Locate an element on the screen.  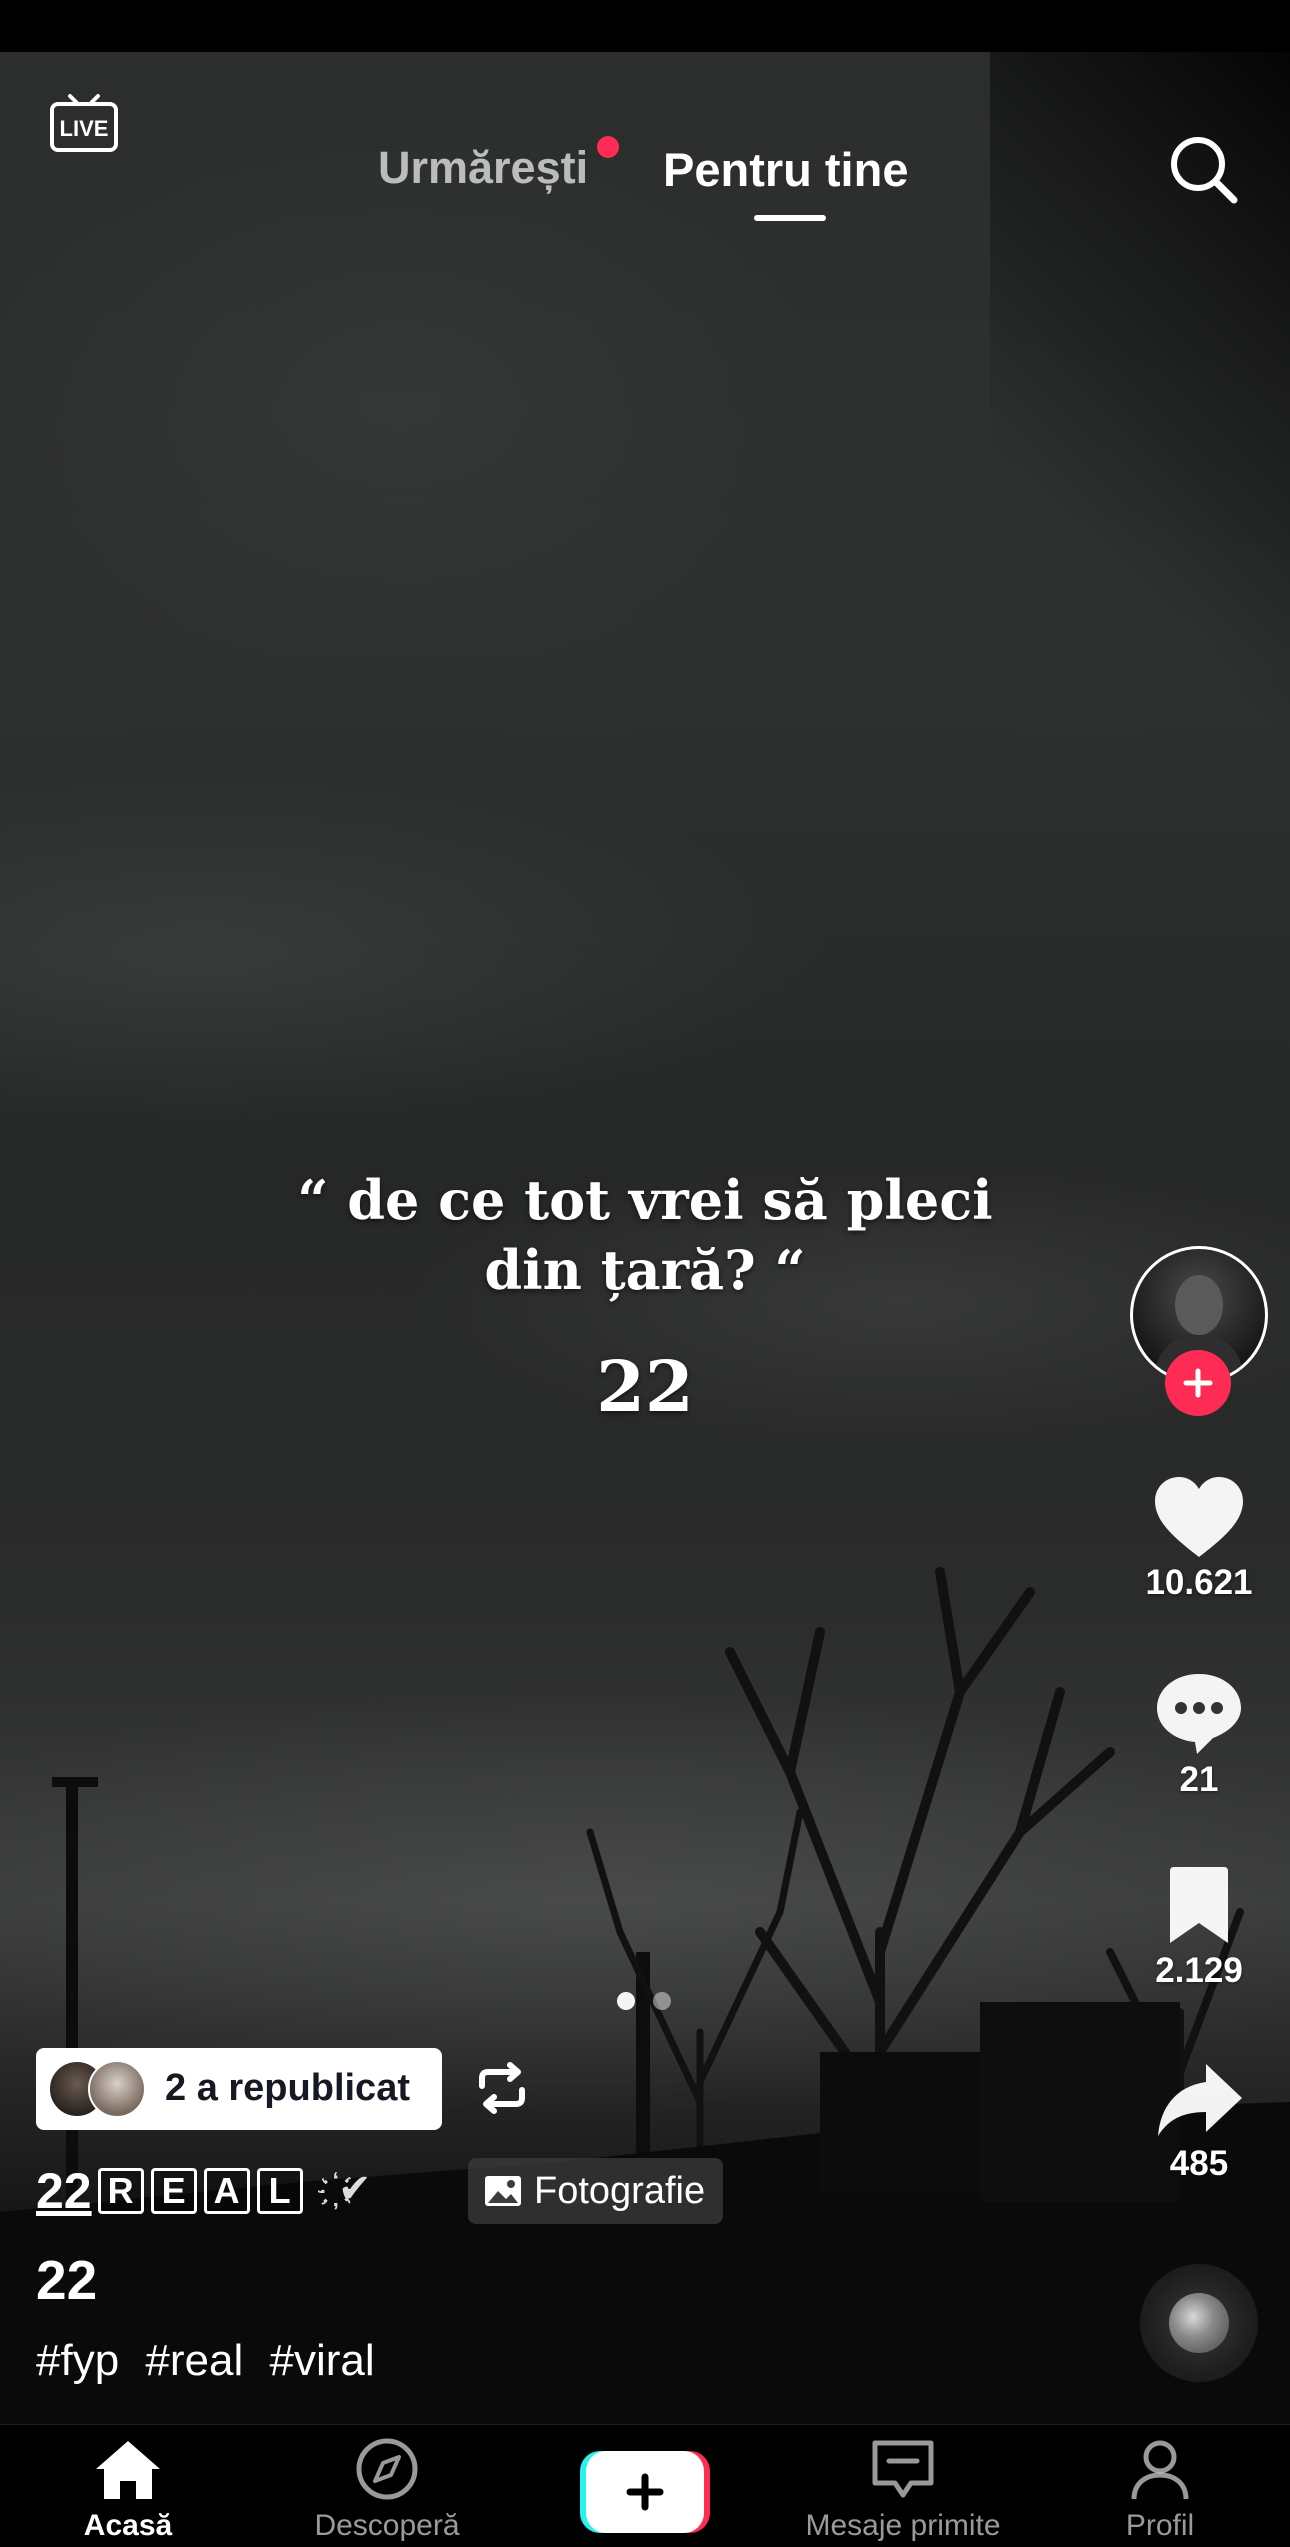
active-tab-indicator is located at coordinates (790, 218).